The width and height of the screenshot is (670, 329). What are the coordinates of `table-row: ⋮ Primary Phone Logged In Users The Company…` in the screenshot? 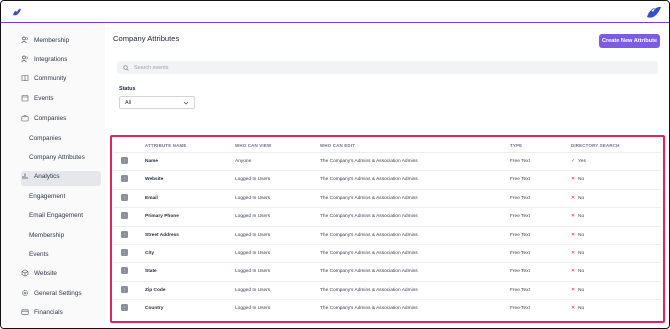 It's located at (387, 216).